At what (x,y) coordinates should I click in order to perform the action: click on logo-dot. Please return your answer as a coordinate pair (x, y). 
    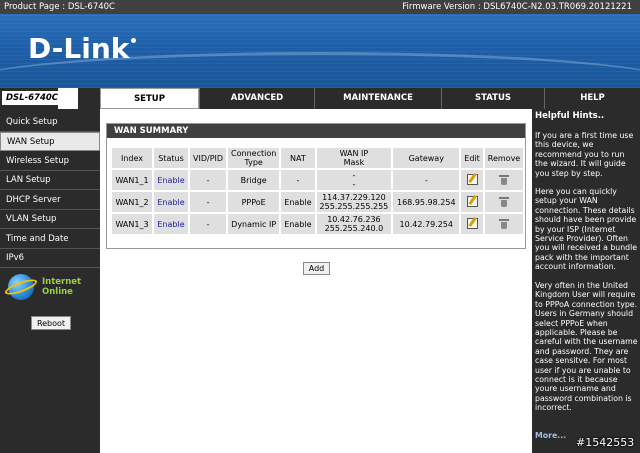
    Looking at the image, I should click on (134, 40).